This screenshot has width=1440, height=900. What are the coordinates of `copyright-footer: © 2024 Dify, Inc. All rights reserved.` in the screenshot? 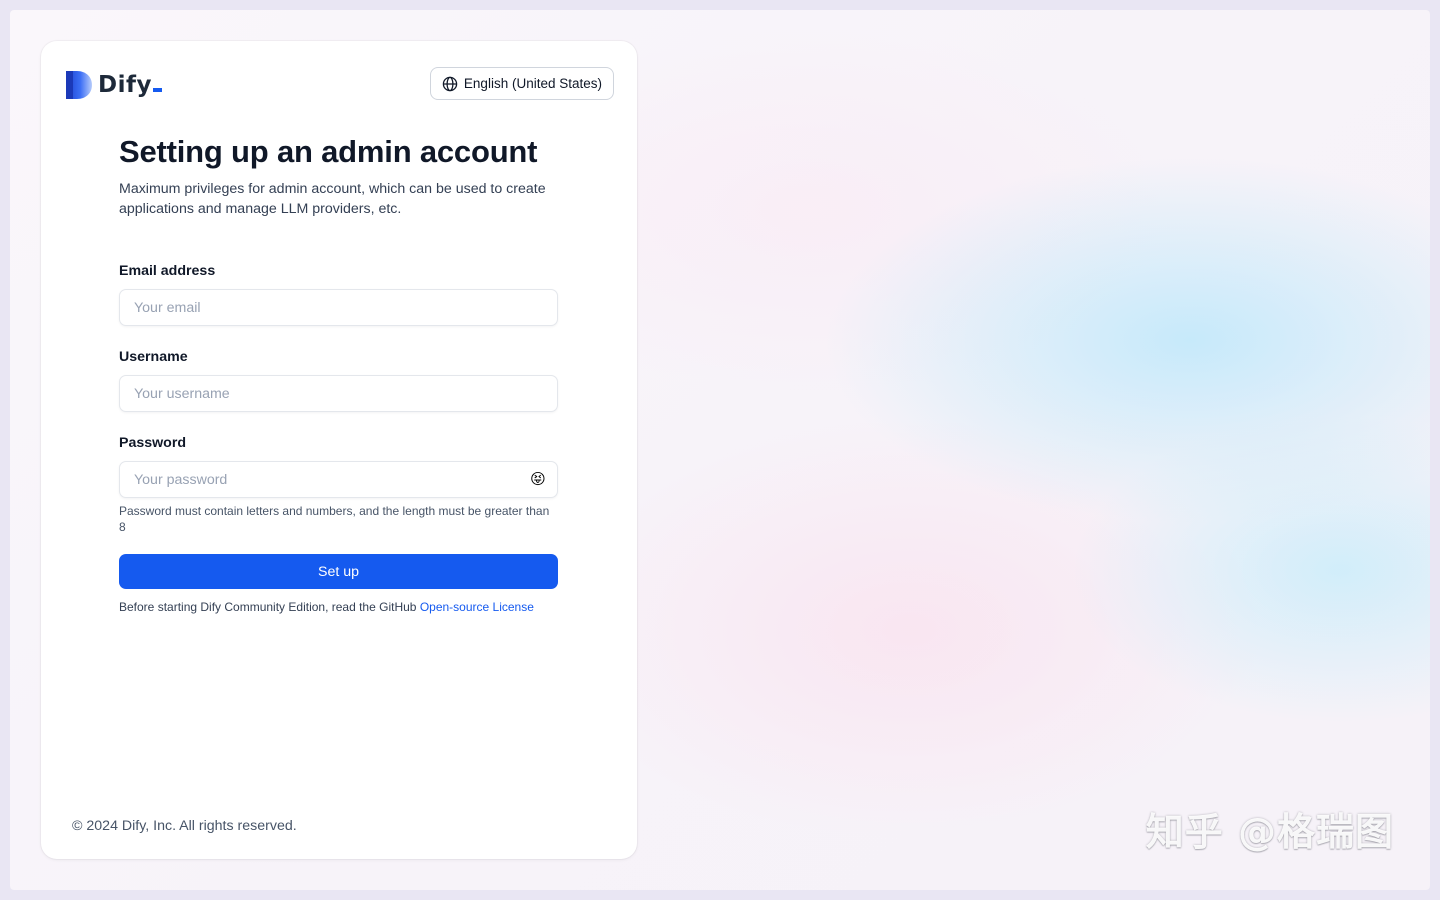 It's located at (184, 826).